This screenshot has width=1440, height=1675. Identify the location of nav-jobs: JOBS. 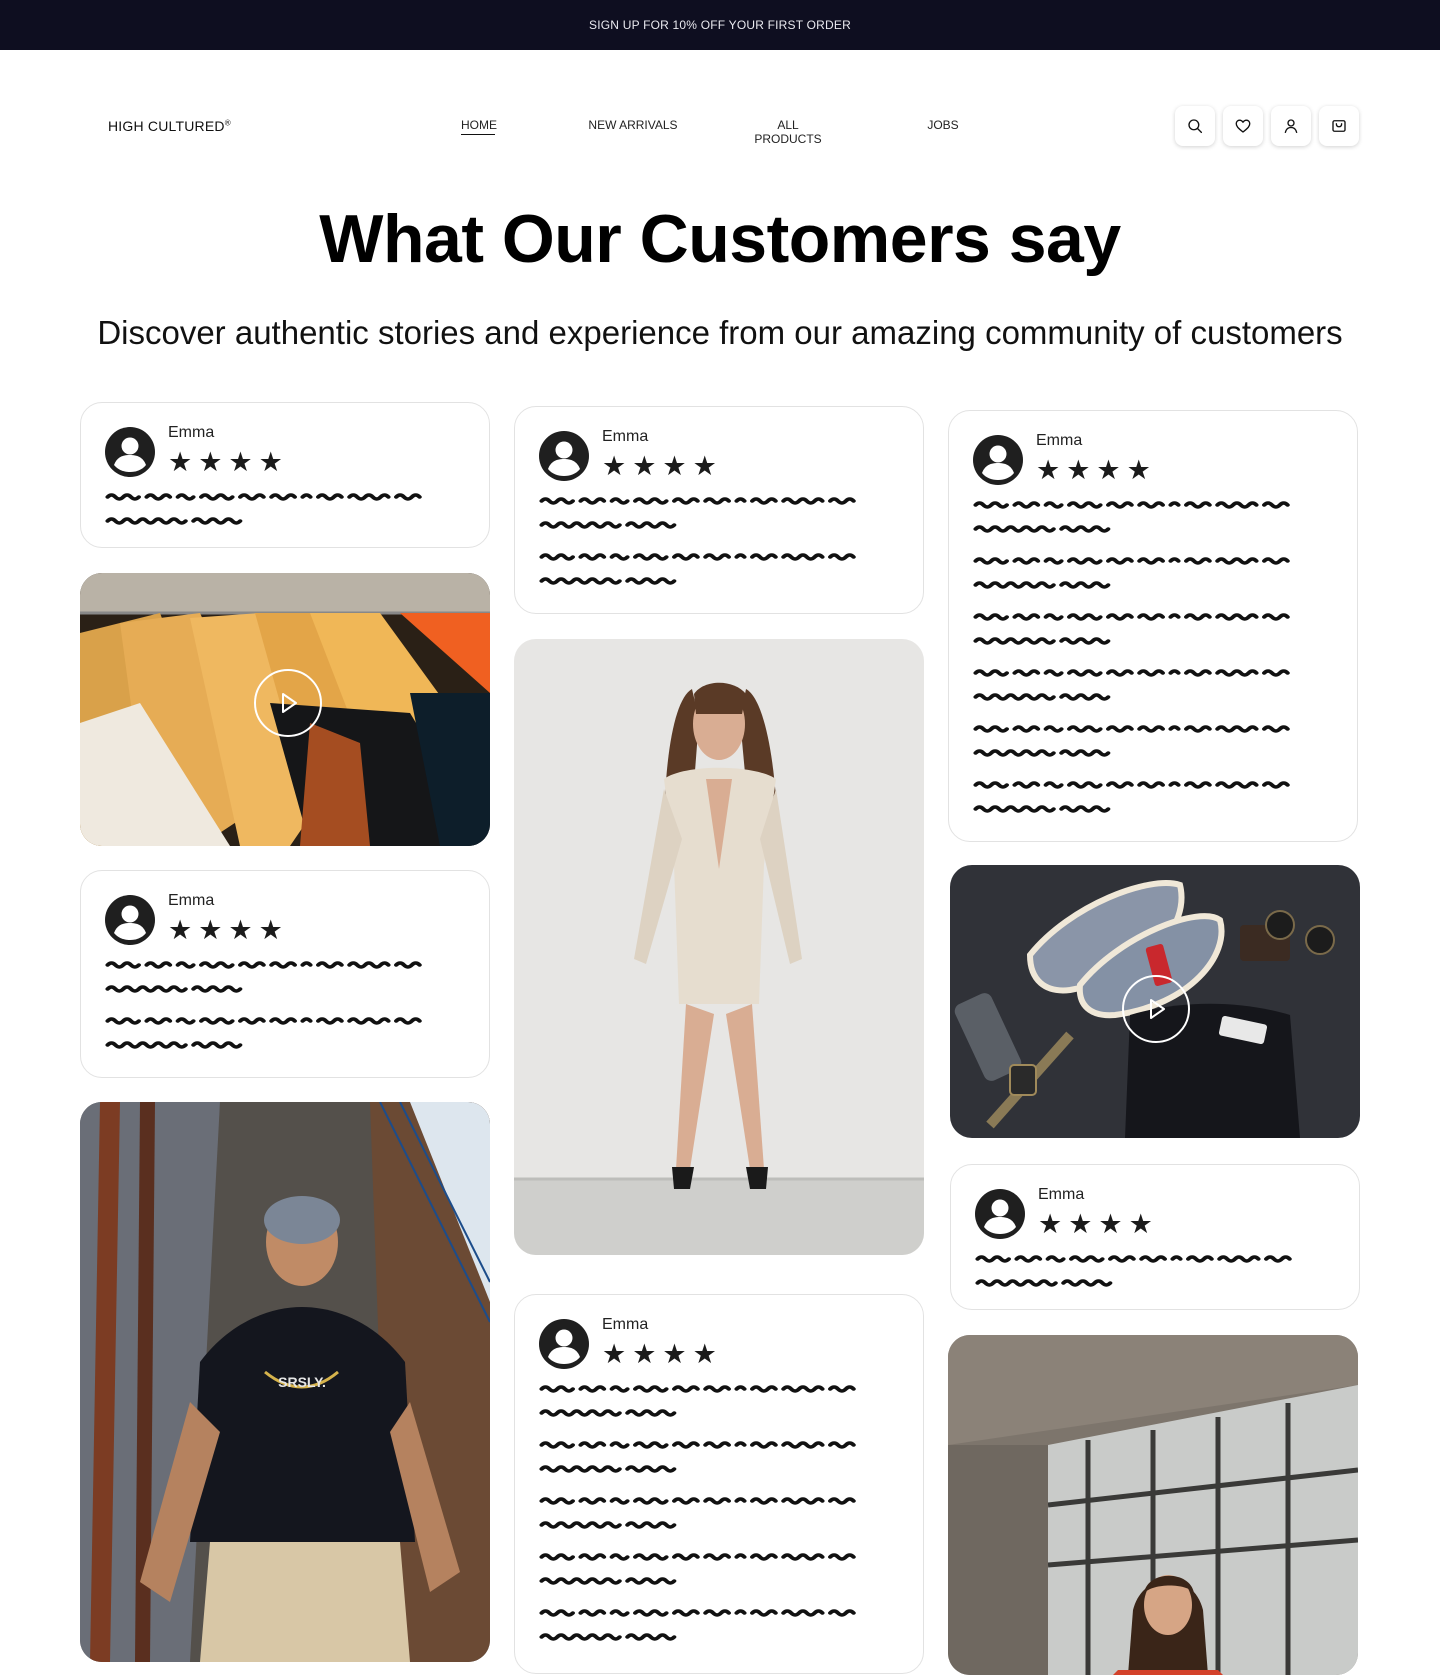
(943, 125).